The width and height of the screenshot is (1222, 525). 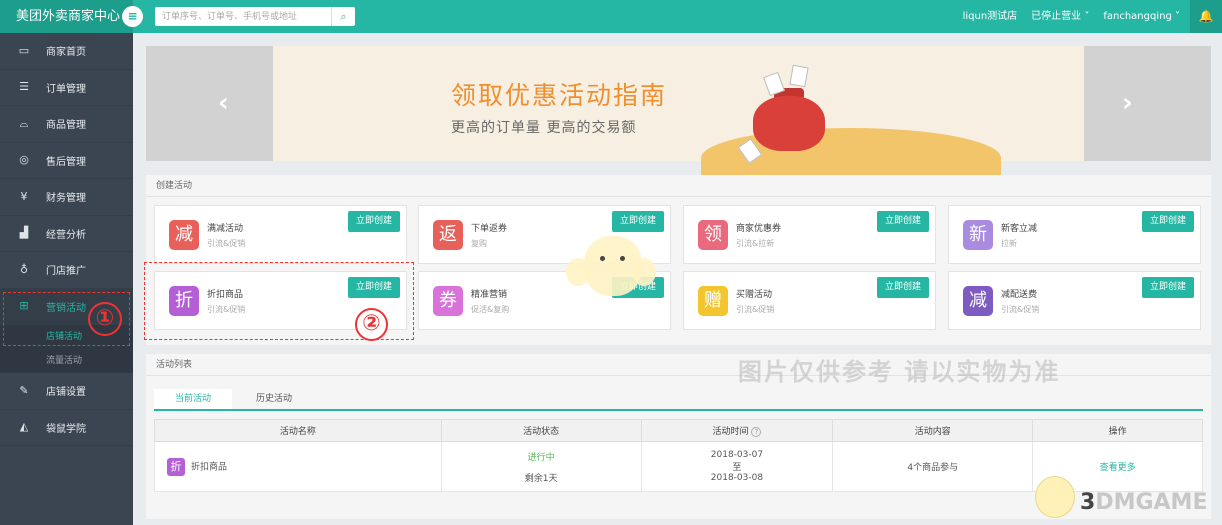 I want to click on annotation-number-2: ②, so click(x=371, y=324).